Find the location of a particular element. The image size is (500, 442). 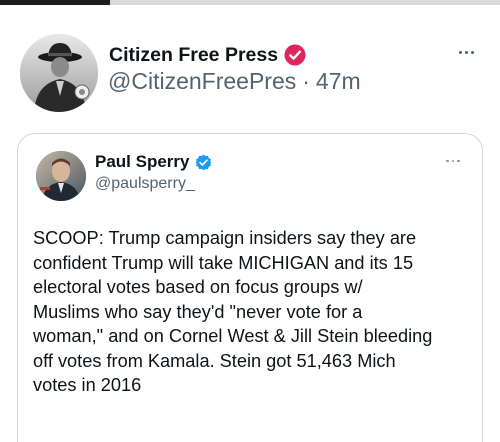

scroll-progress-fill is located at coordinates (55, 2).